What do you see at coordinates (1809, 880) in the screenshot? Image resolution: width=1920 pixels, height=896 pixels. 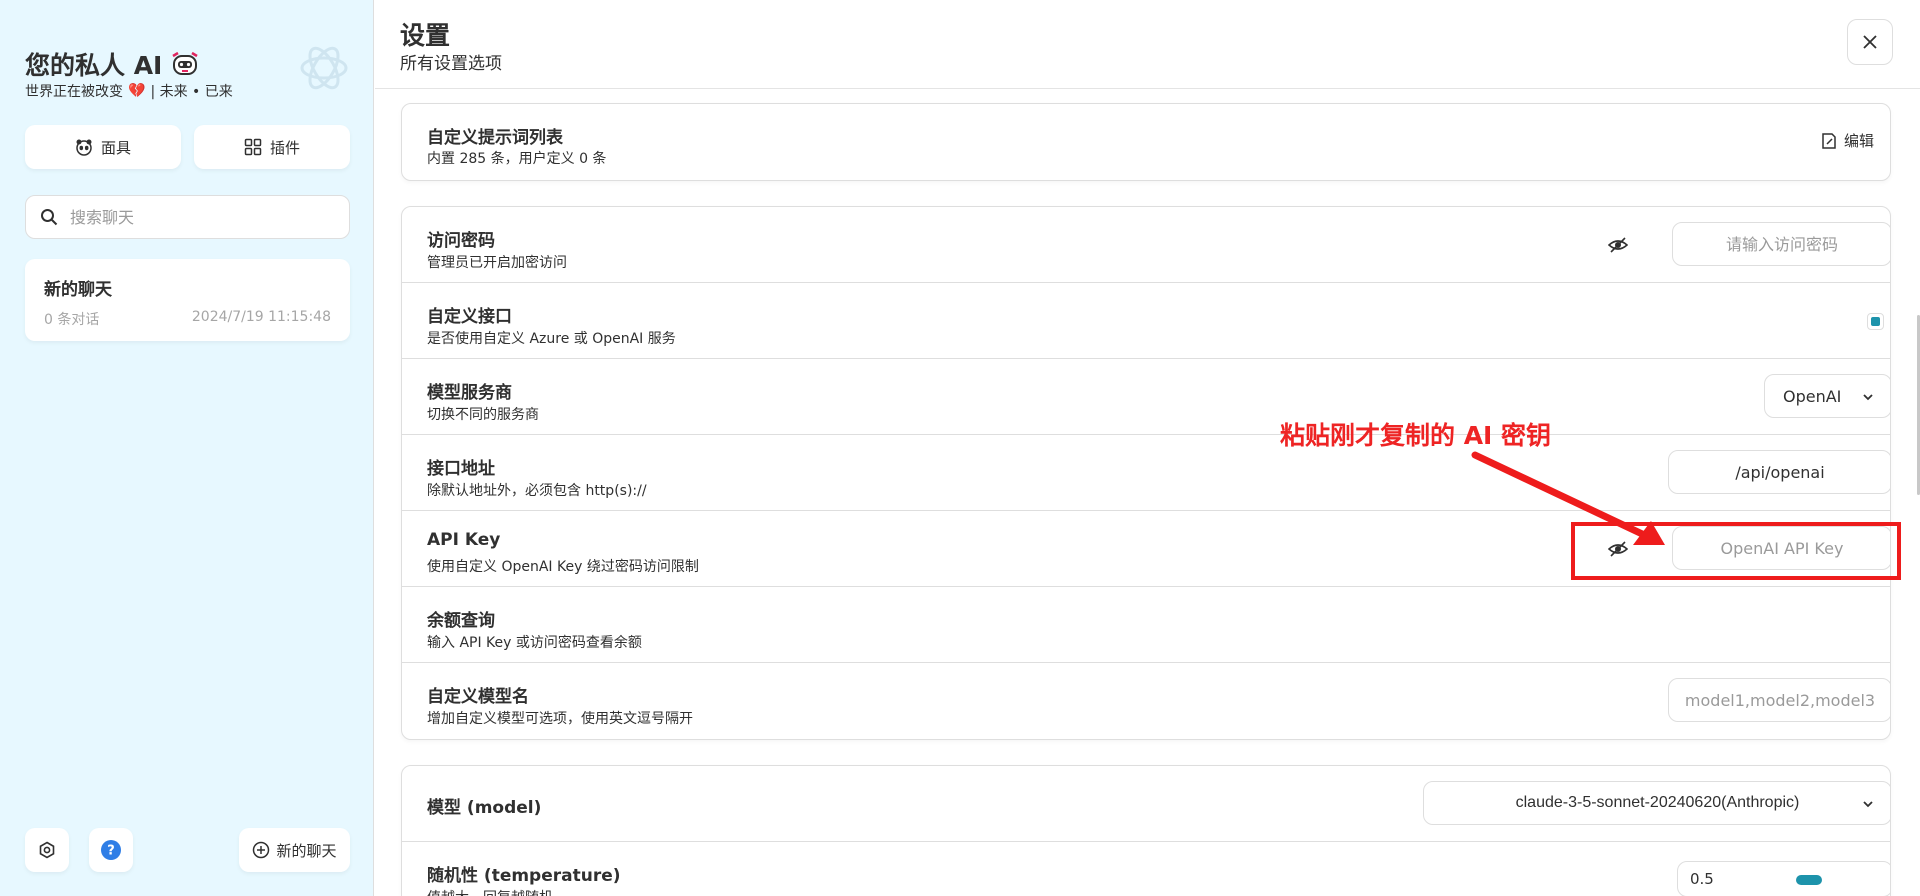 I see `slider-thumb` at bounding box center [1809, 880].